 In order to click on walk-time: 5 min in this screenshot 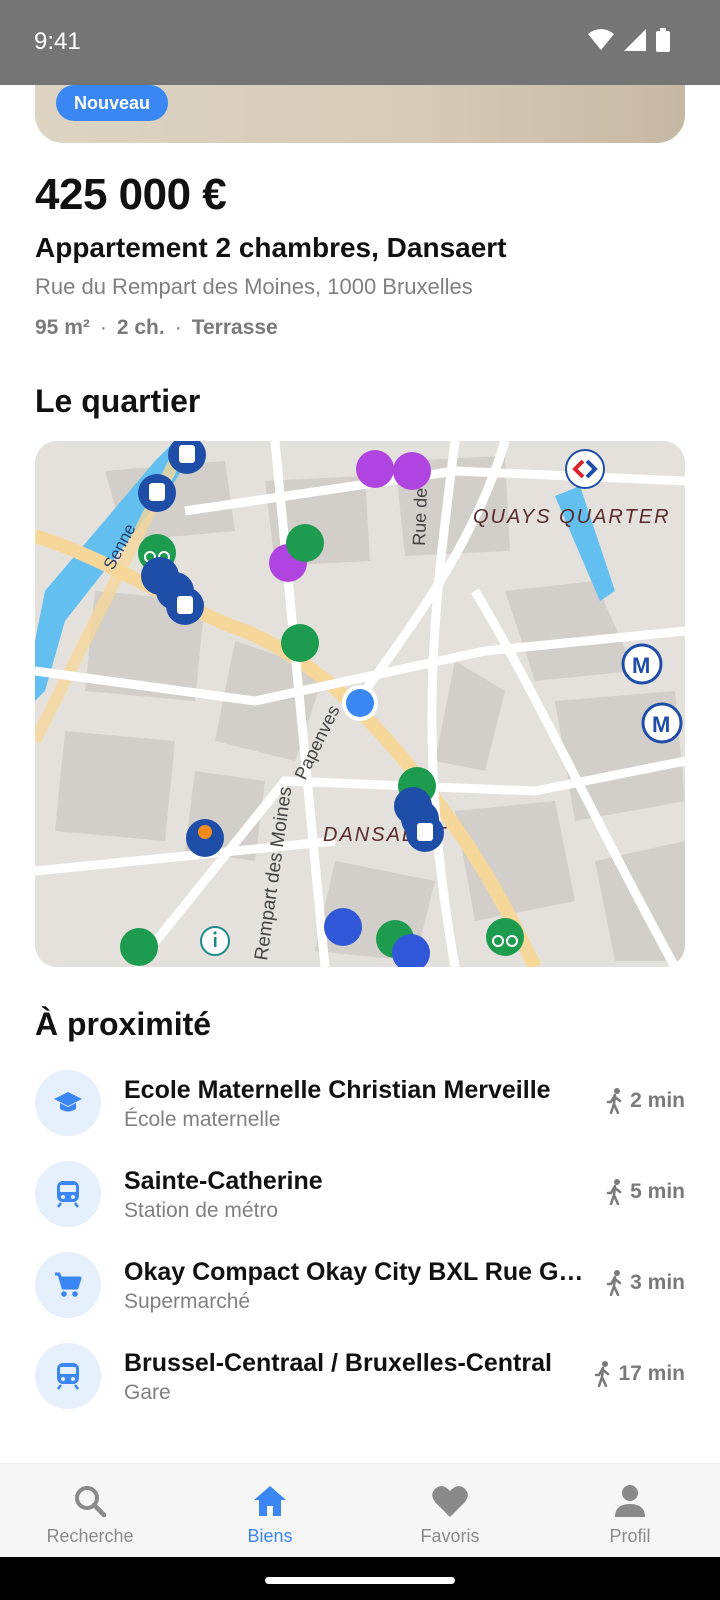, I will do `click(645, 1192)`.